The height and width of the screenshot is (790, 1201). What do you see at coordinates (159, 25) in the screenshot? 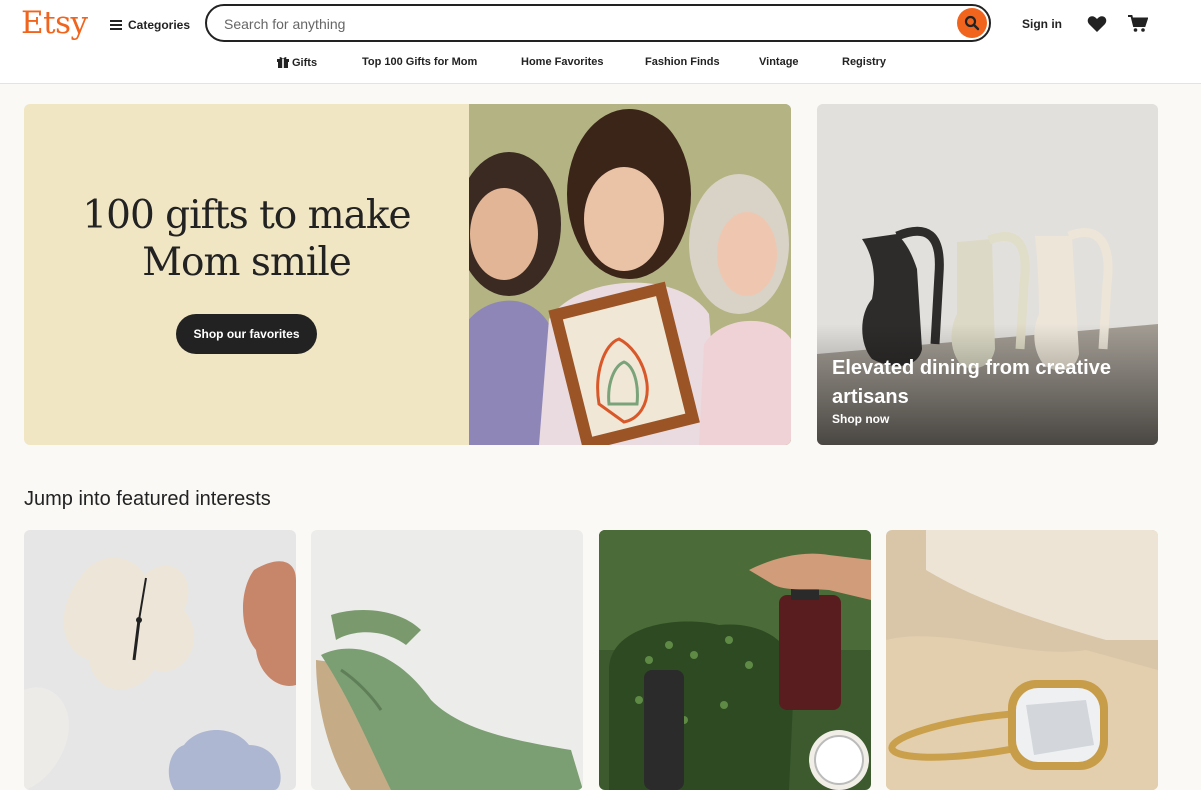
I see `categories-label: Categories` at bounding box center [159, 25].